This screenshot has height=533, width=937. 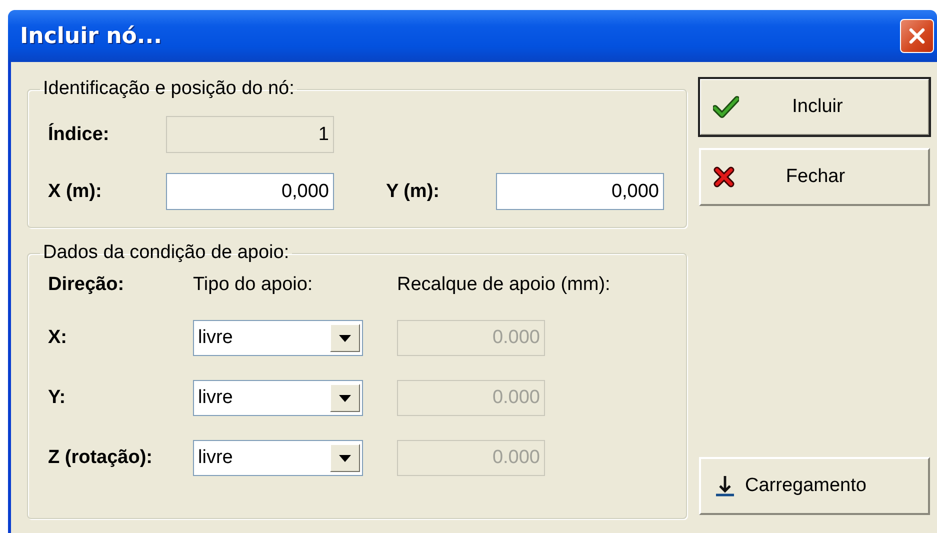 What do you see at coordinates (166, 253) in the screenshot?
I see `group-legend: Dados da condição de apoio:` at bounding box center [166, 253].